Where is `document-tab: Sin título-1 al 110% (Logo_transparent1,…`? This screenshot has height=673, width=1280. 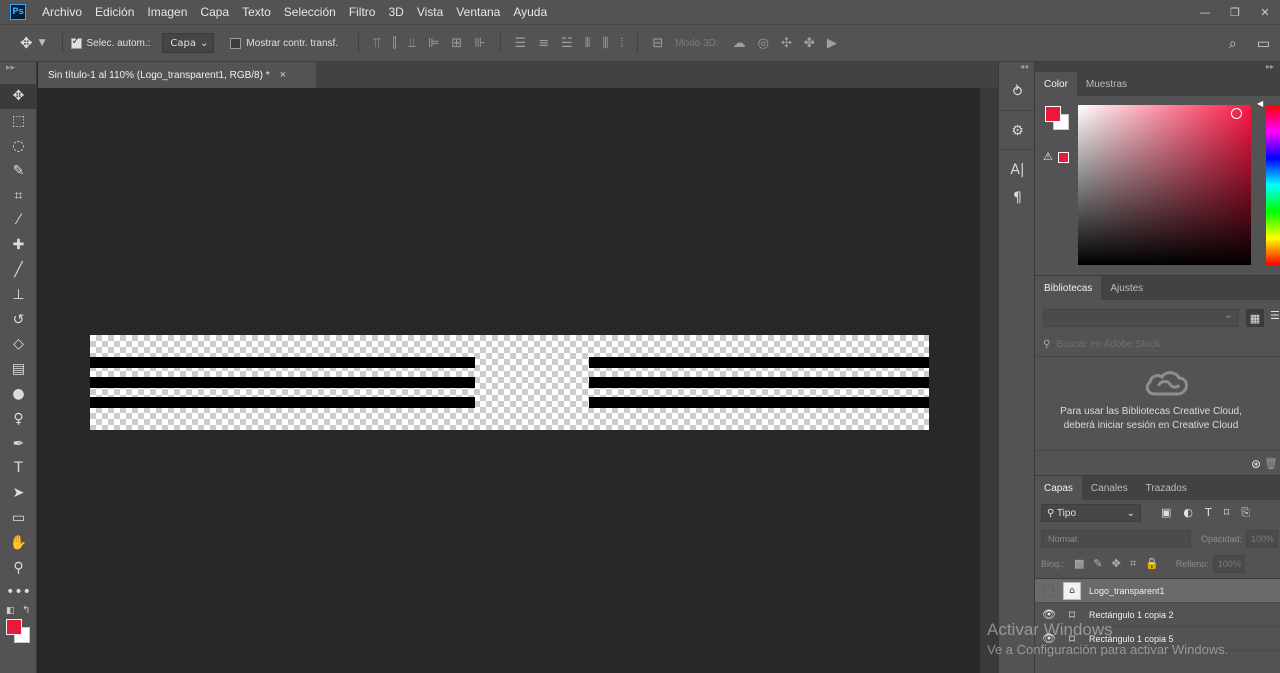 document-tab: Sin título-1 al 110% (Logo_transparent1,… is located at coordinates (177, 75).